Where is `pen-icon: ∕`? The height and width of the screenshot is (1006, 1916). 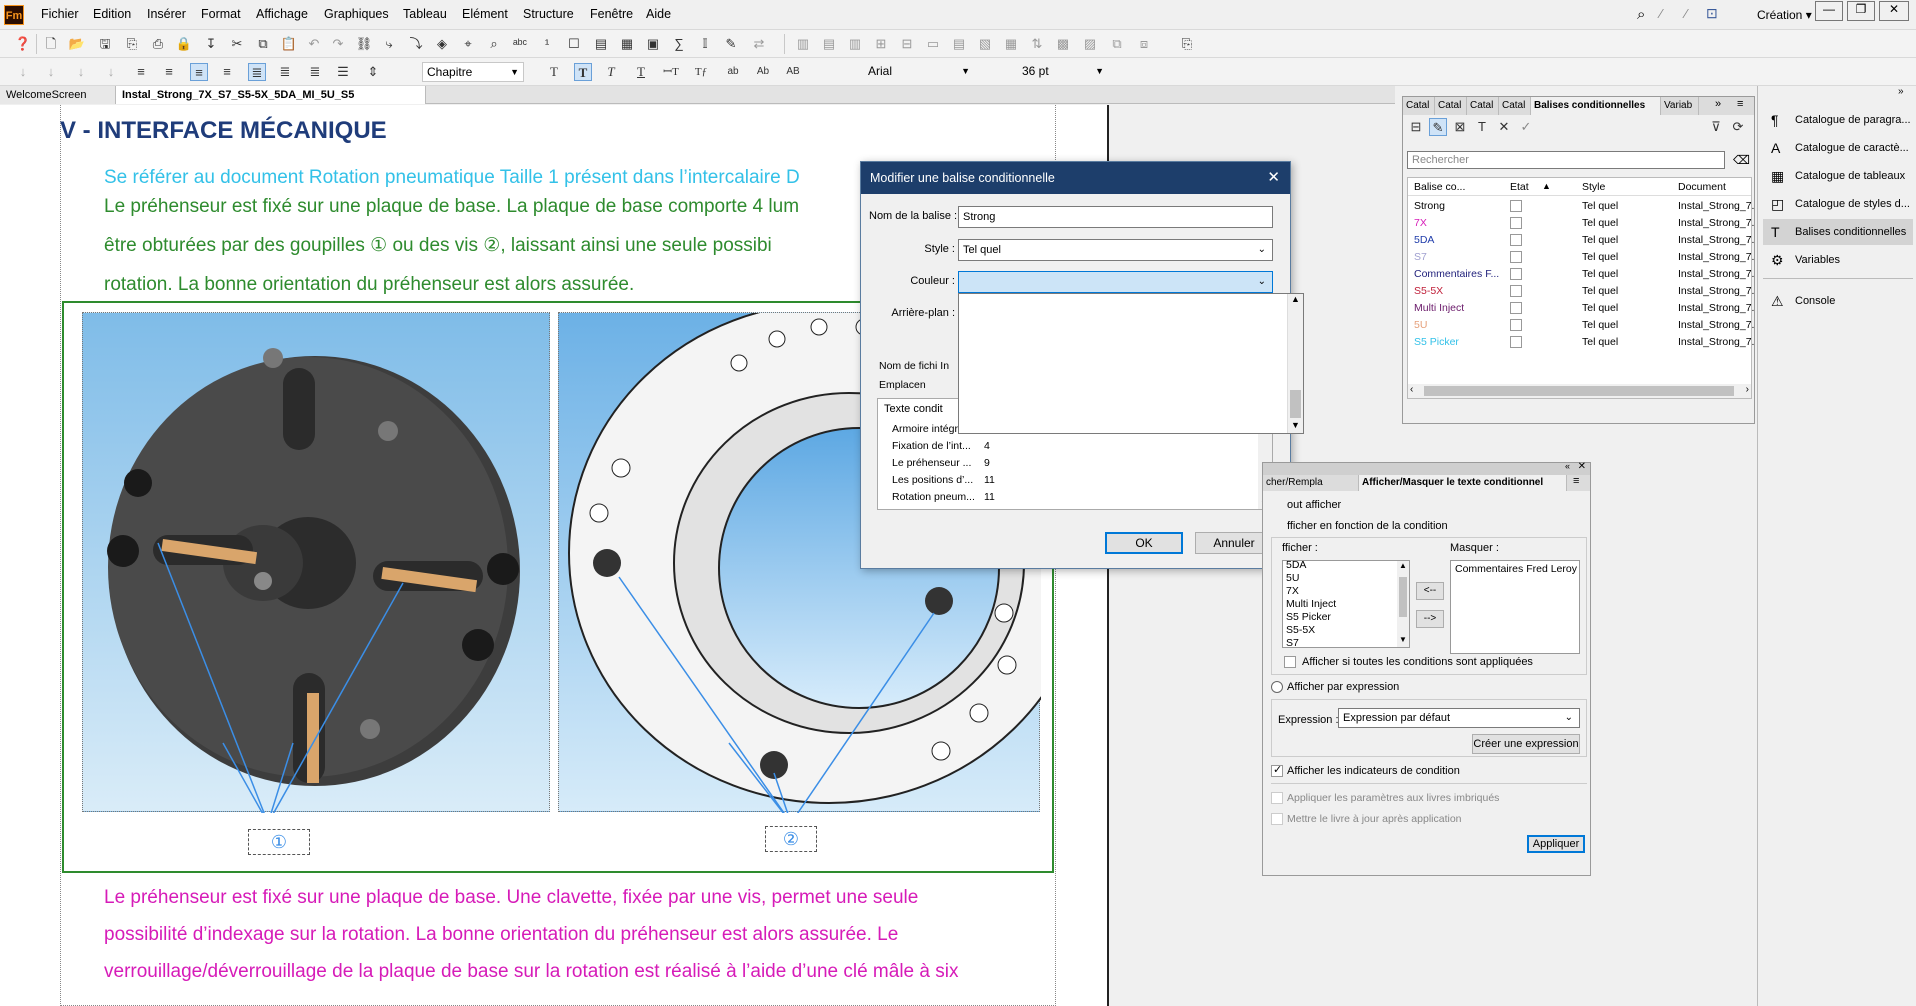
pen-icon: ∕ is located at coordinates (1686, 13).